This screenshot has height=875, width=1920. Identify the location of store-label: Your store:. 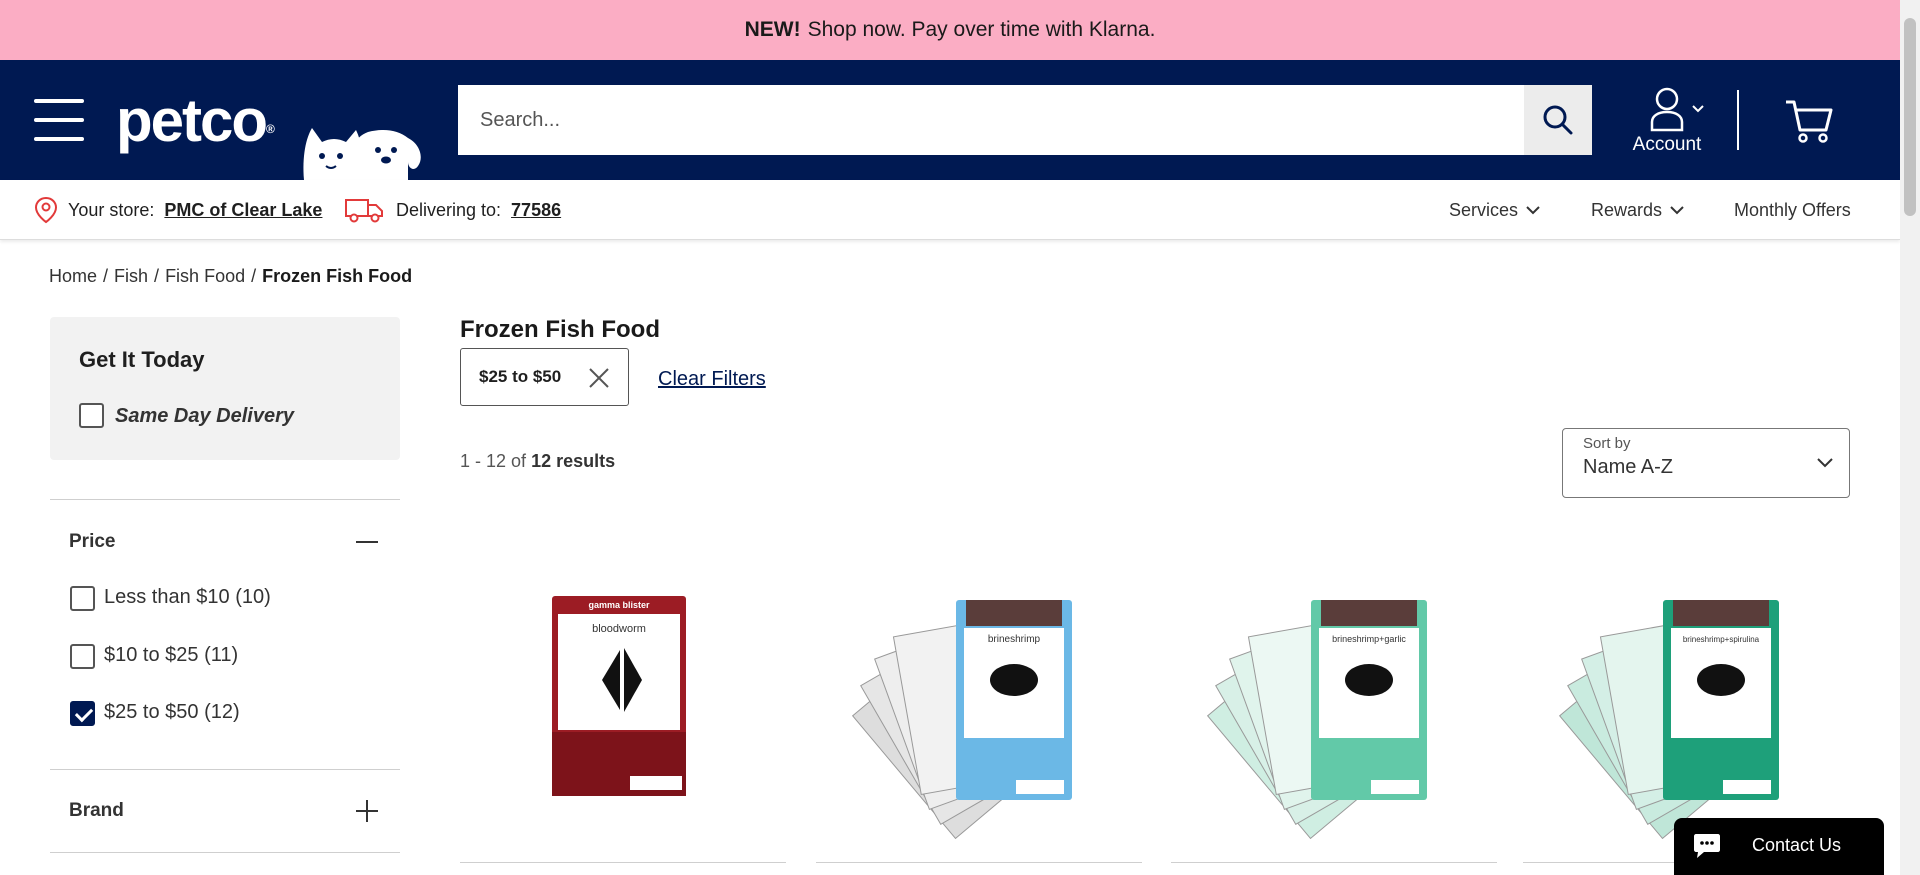
(111, 209).